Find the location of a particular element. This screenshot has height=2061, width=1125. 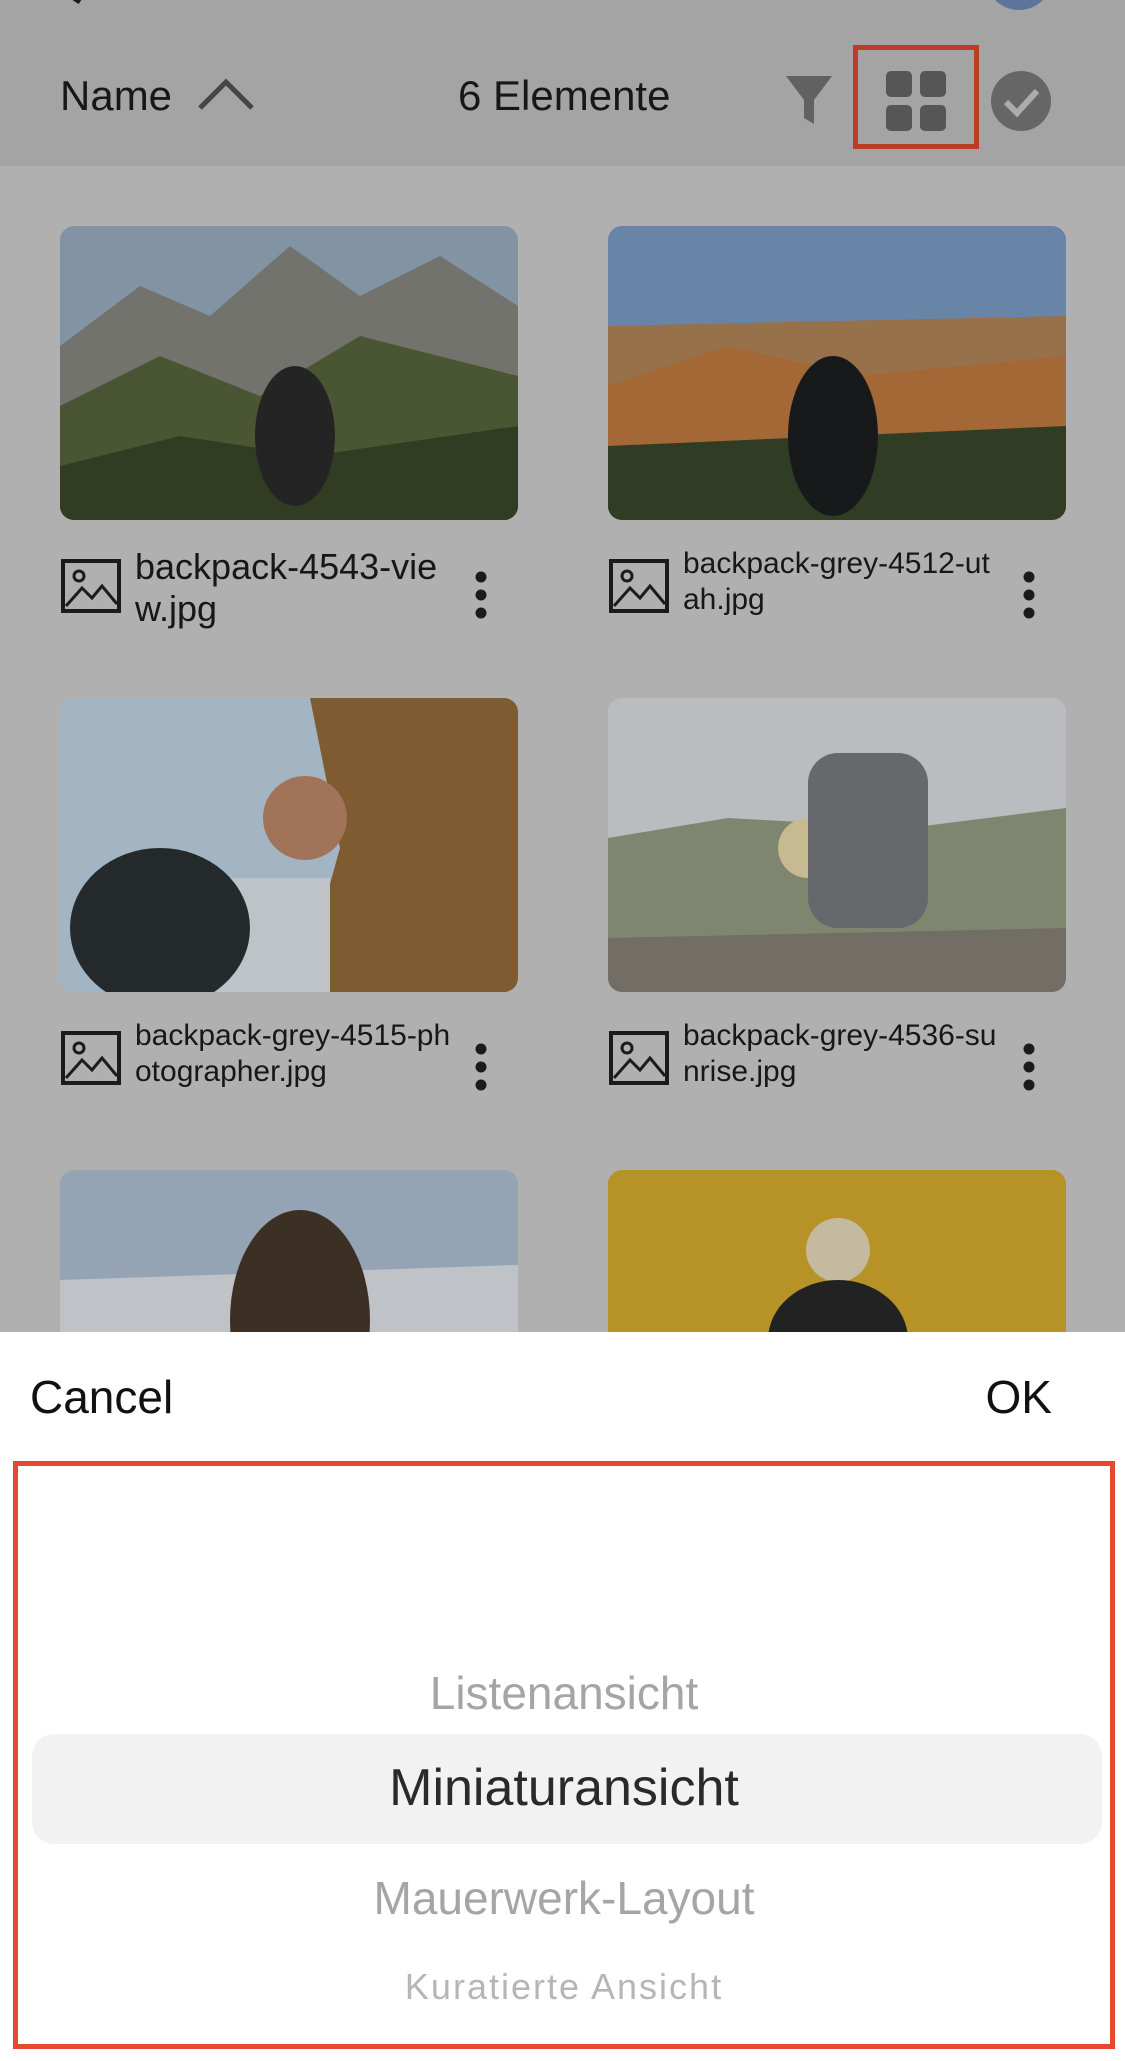

back-arrow-icon is located at coordinates (85, 2).